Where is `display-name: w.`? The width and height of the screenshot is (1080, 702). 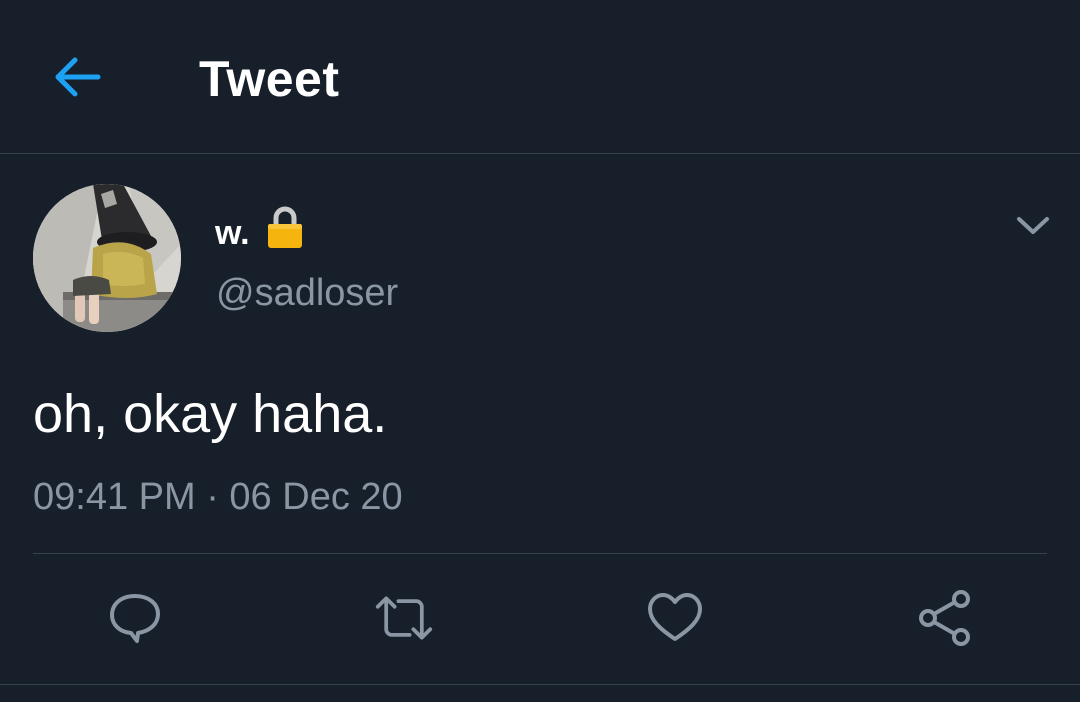 display-name: w. is located at coordinates (259, 232).